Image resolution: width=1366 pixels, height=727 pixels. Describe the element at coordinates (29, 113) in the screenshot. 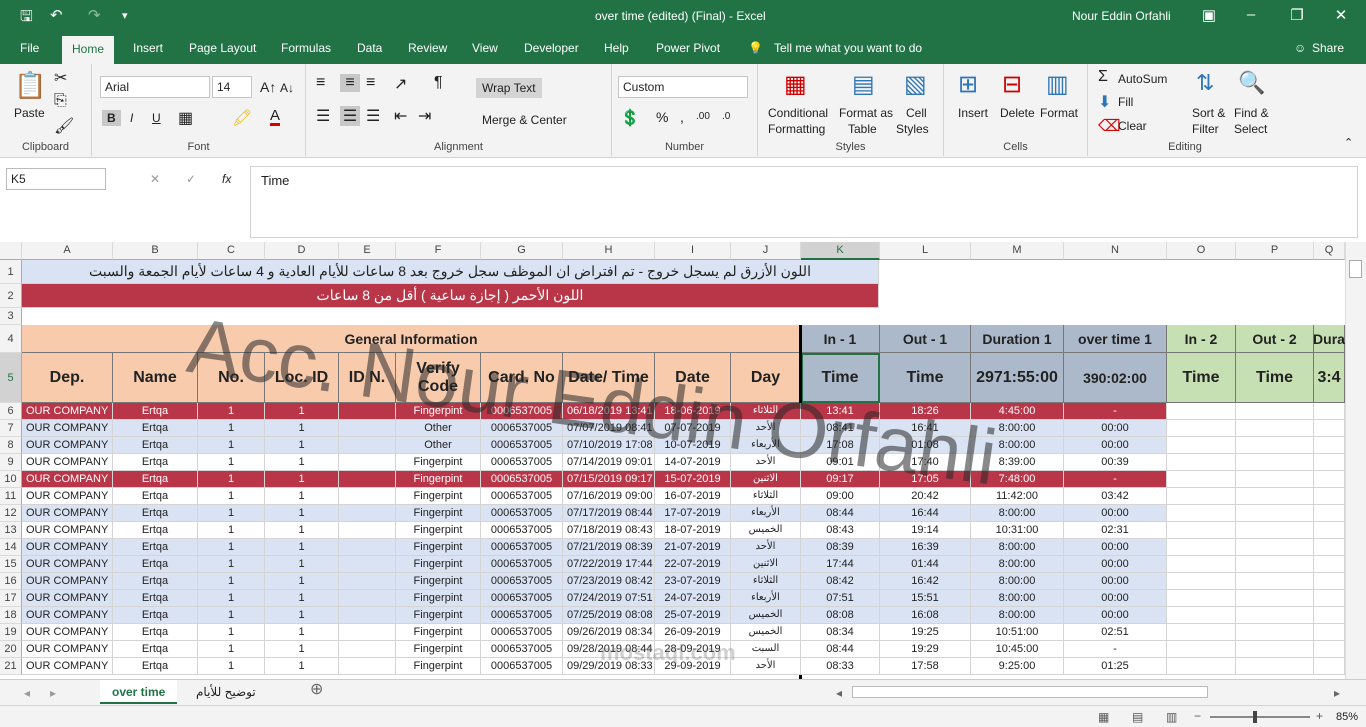

I see `paste-button: Paste` at that location.